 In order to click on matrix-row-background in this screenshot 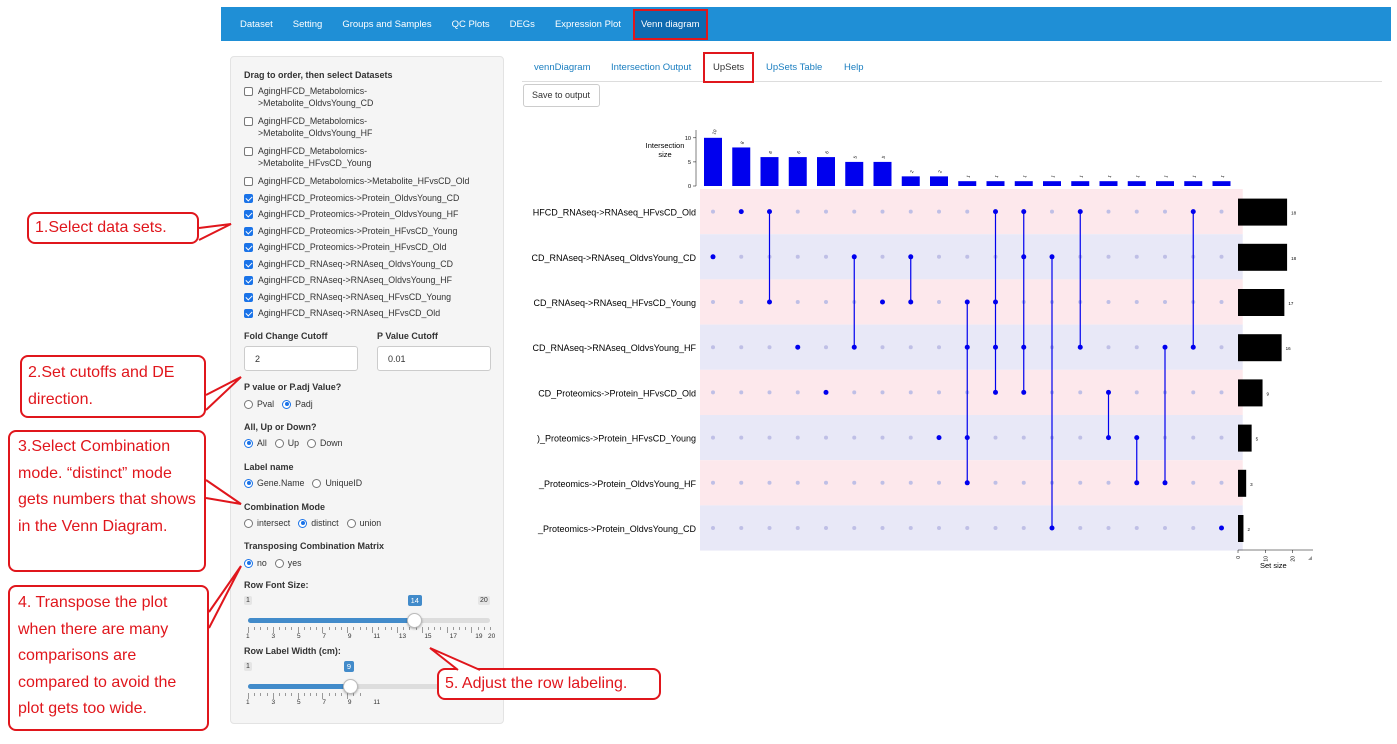, I will do `click(971, 257)`.